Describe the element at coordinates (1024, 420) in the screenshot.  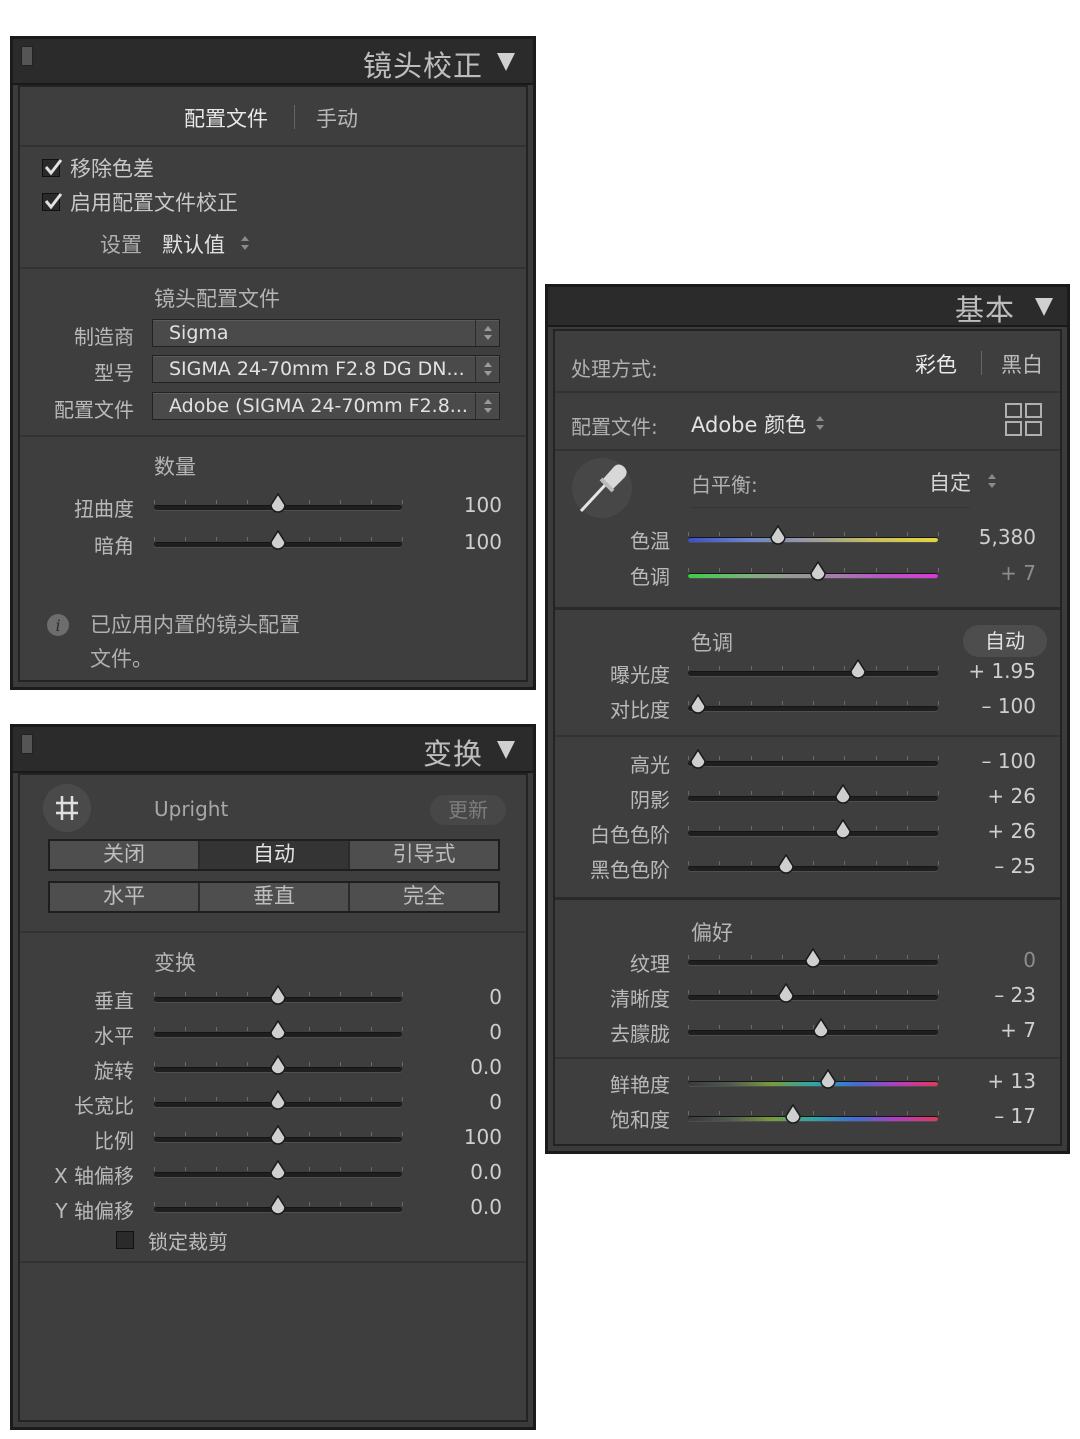
I see `profile-browser-grid-icon` at that location.